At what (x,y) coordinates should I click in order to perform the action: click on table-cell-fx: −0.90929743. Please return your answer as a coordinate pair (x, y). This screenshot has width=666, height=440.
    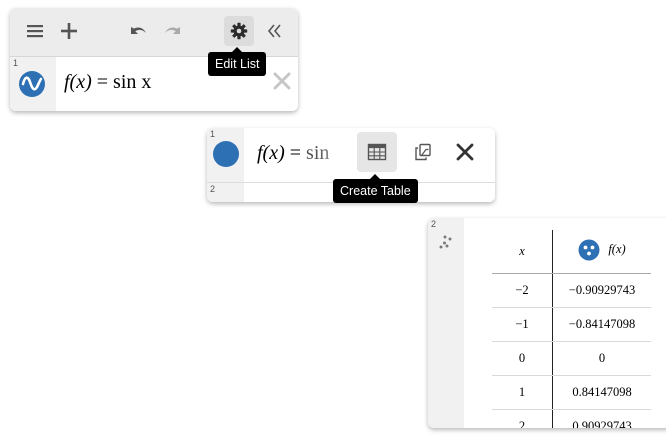
    Looking at the image, I should click on (601, 290).